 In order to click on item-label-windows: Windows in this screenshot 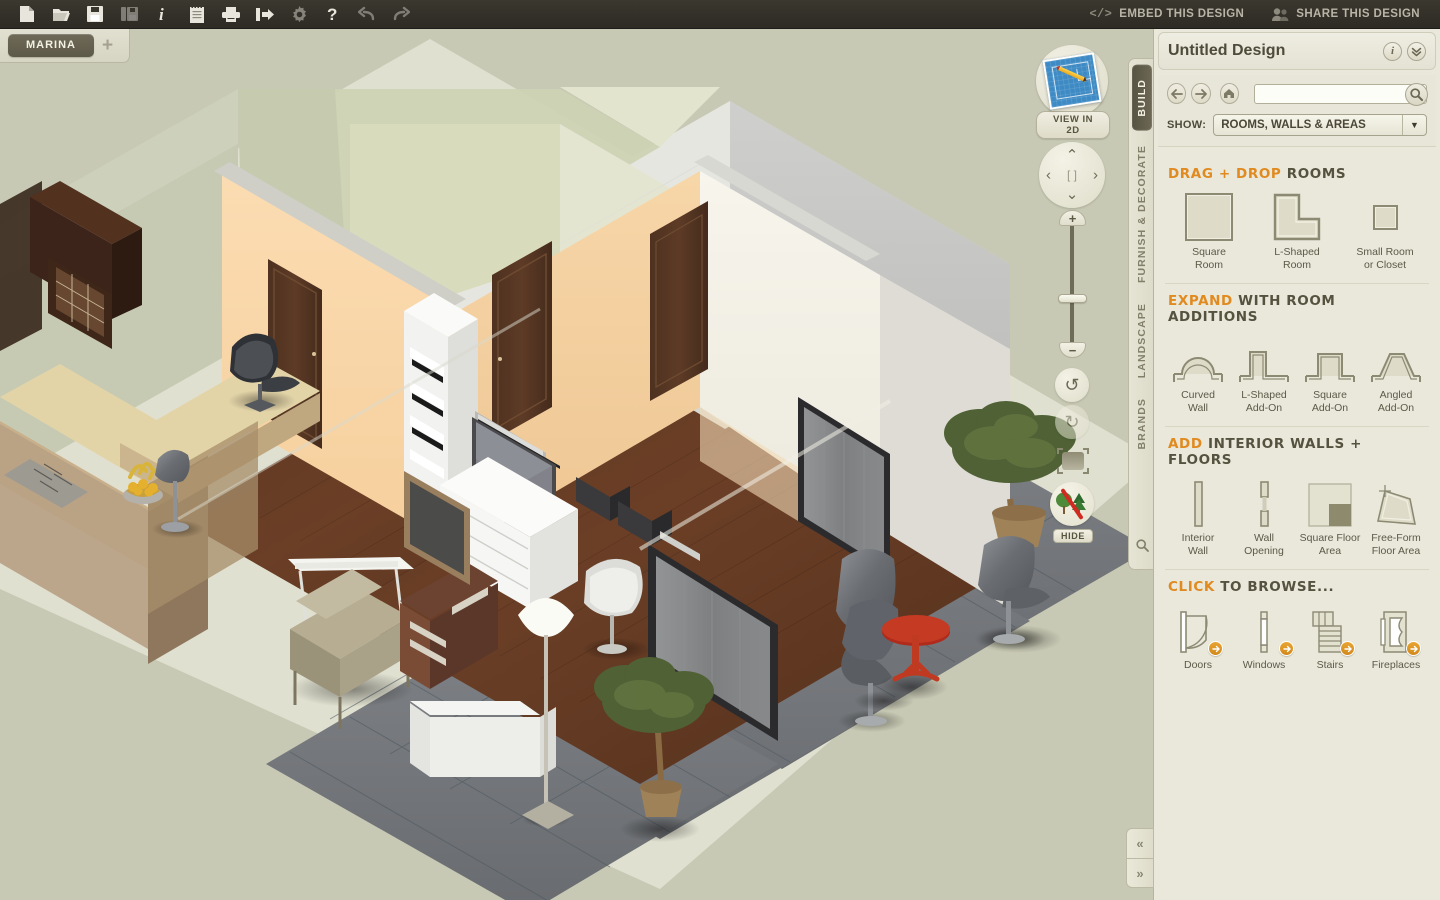, I will do `click(1264, 665)`.